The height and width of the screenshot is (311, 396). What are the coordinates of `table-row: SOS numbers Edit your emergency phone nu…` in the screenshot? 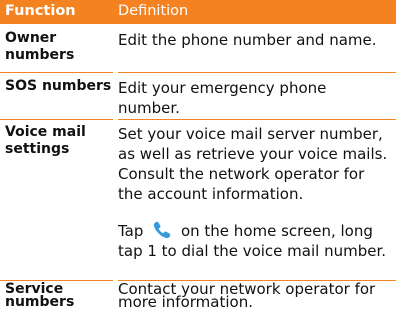 It's located at (198, 98).